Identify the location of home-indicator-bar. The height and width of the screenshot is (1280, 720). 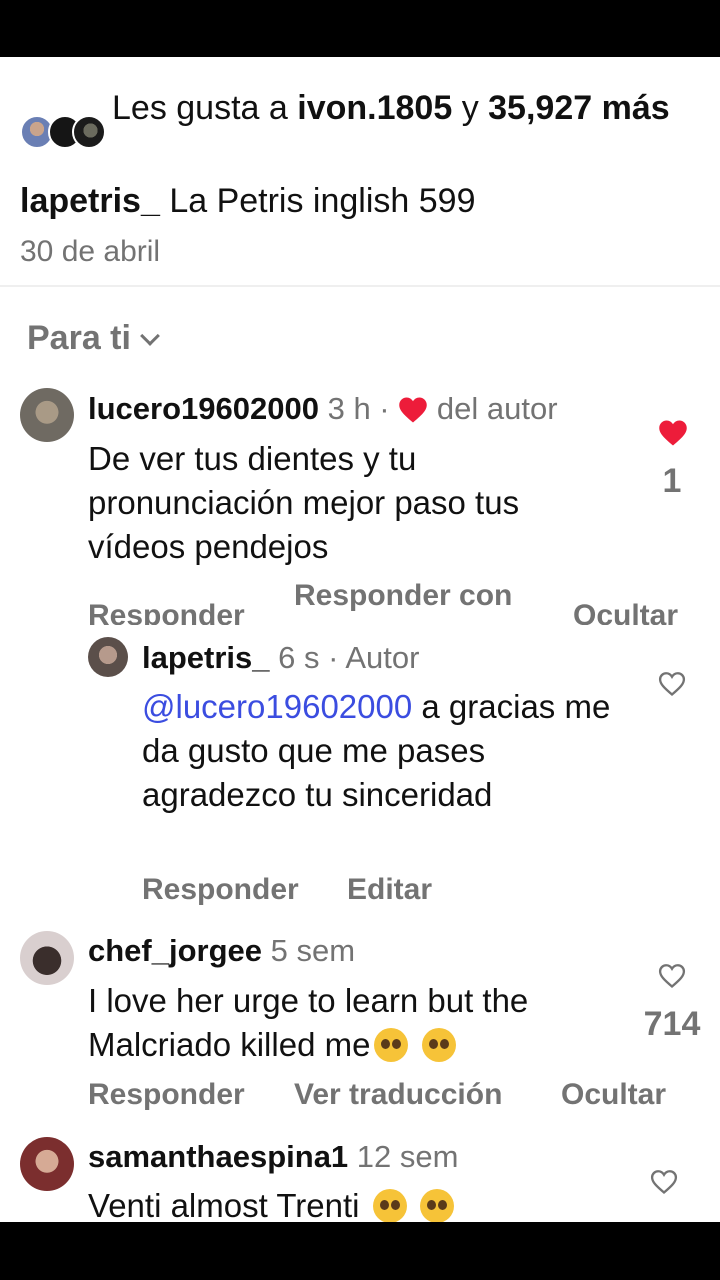
(360, 1251).